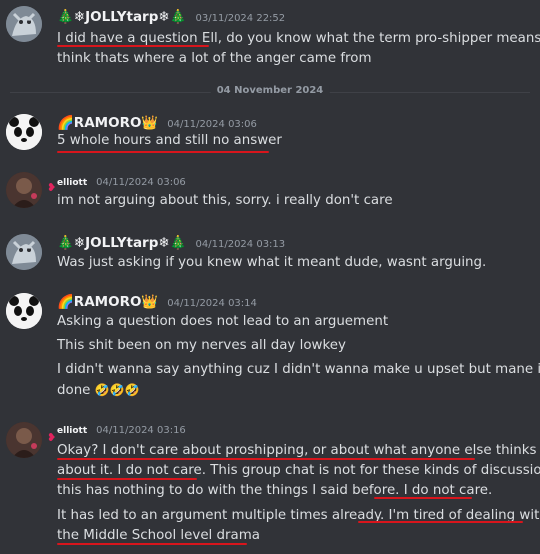 The image size is (540, 554). I want to click on timestamp: 03/11/2024 22:52, so click(240, 18).